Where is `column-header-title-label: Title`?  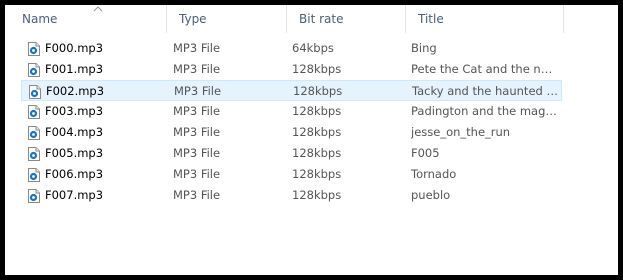 column-header-title-label: Title is located at coordinates (431, 19).